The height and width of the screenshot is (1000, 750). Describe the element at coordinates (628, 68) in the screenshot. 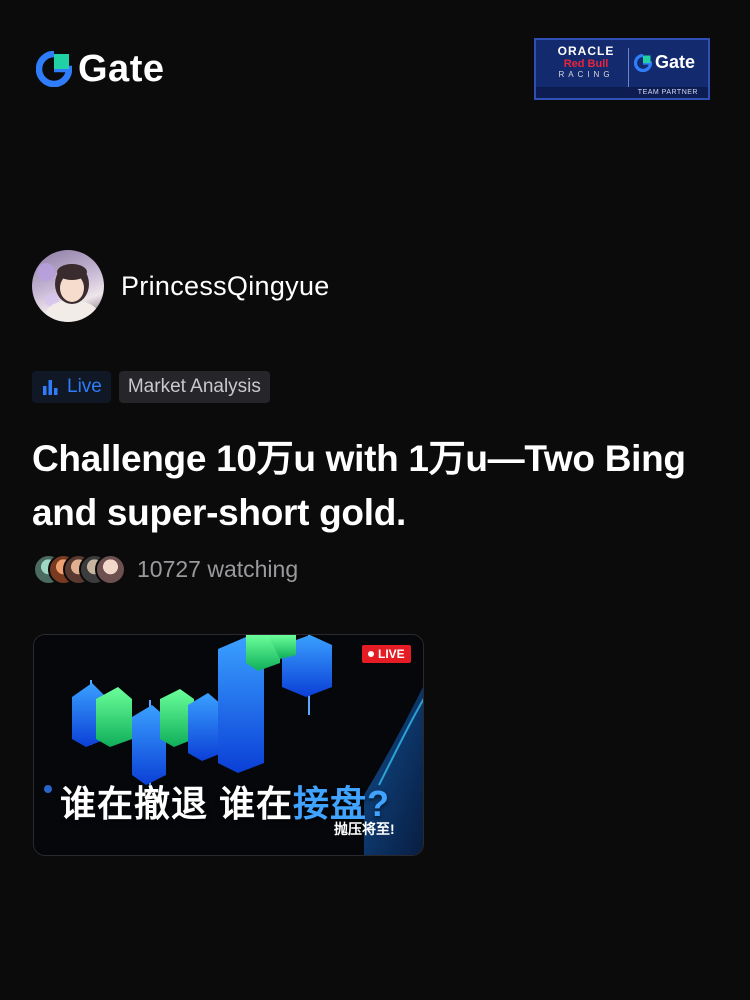

I see `partner-divider` at that location.